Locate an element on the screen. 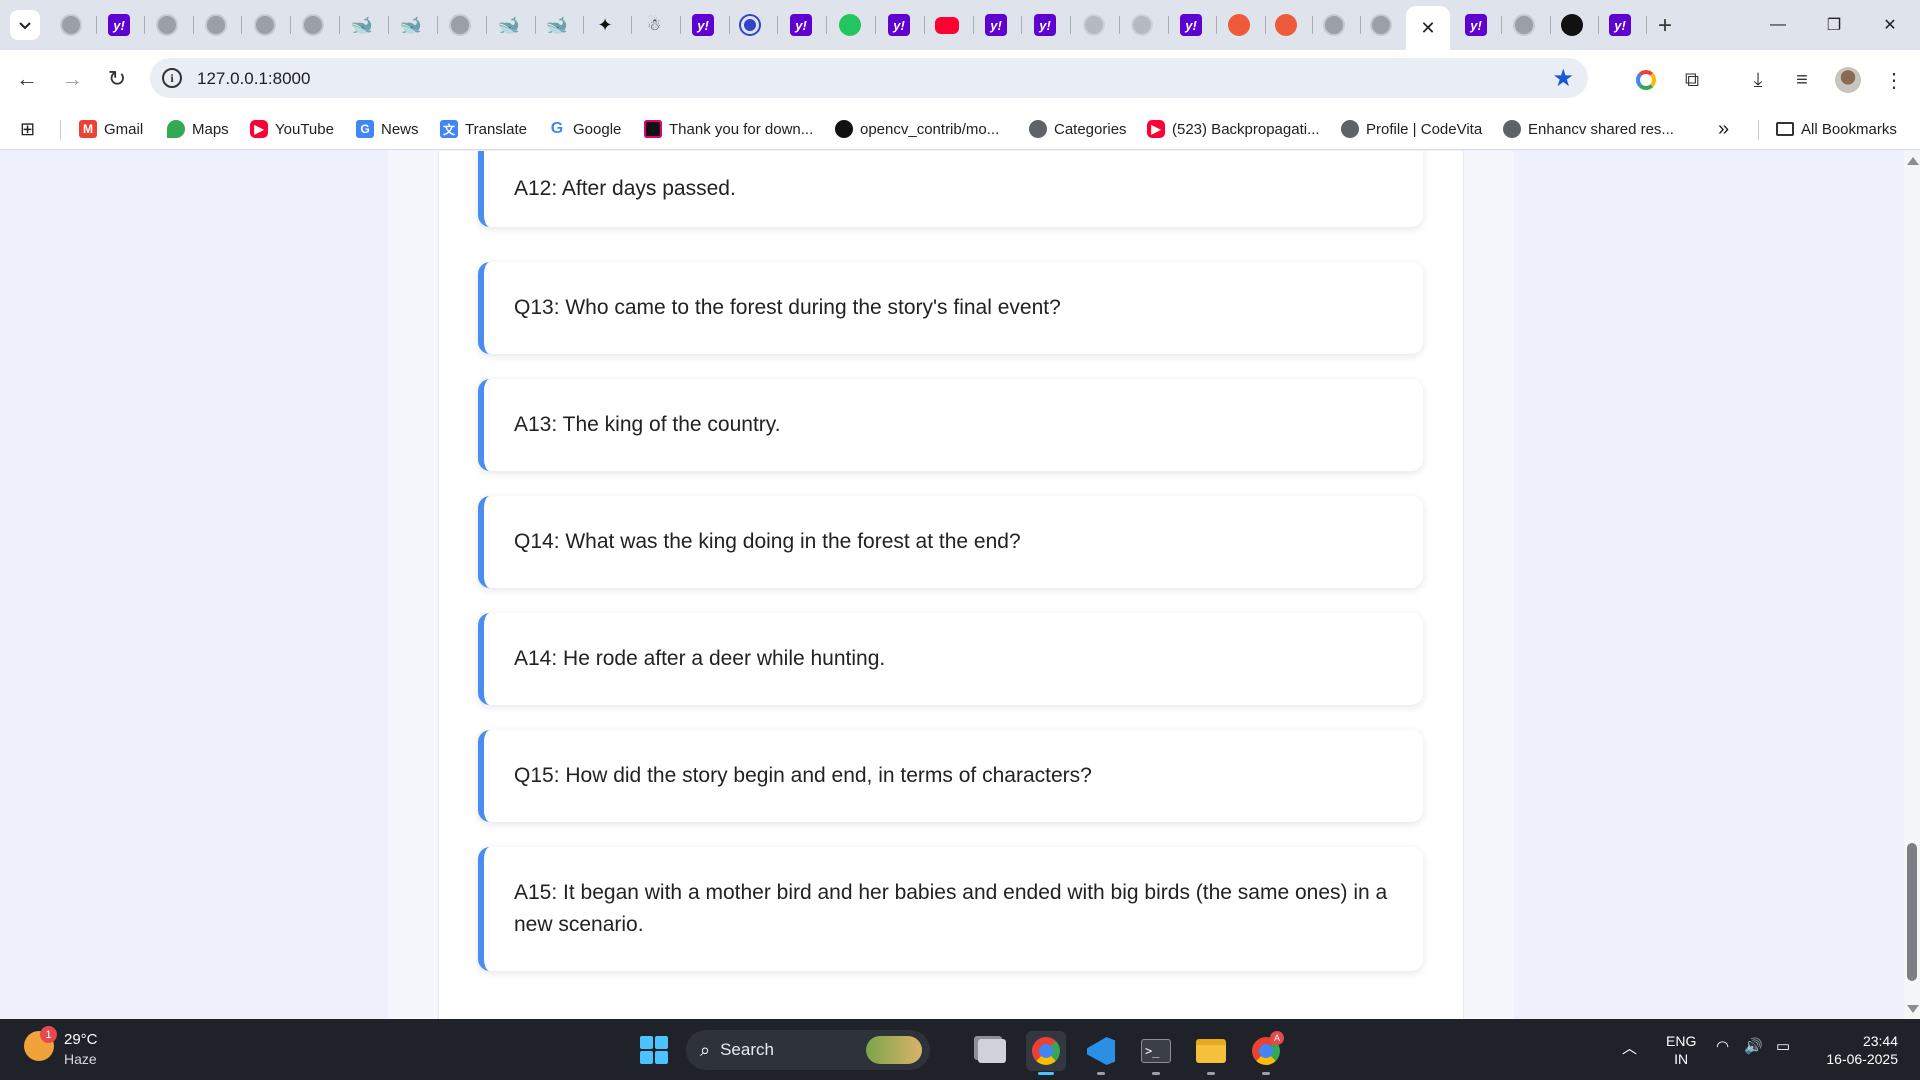 Image resolution: width=1920 pixels, height=1080 pixels. taskbar-chrome-profile: A is located at coordinates (1266, 1053).